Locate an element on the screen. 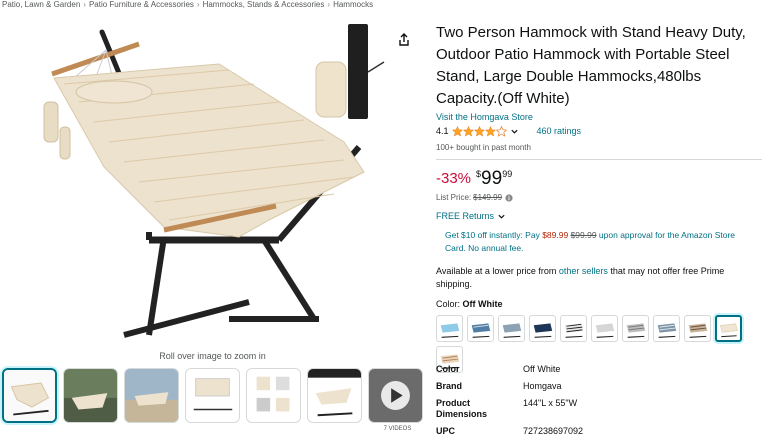  spec-value: Off White is located at coordinates (542, 369).